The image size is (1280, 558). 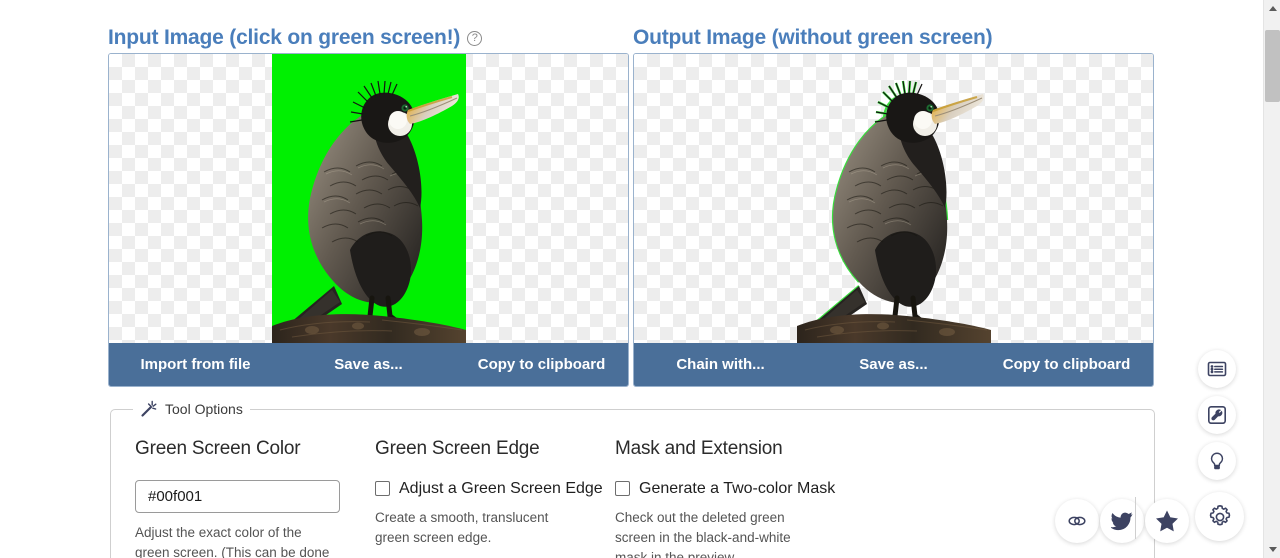 I want to click on output-panel-title: Output Image (without green screen), so click(x=813, y=37).